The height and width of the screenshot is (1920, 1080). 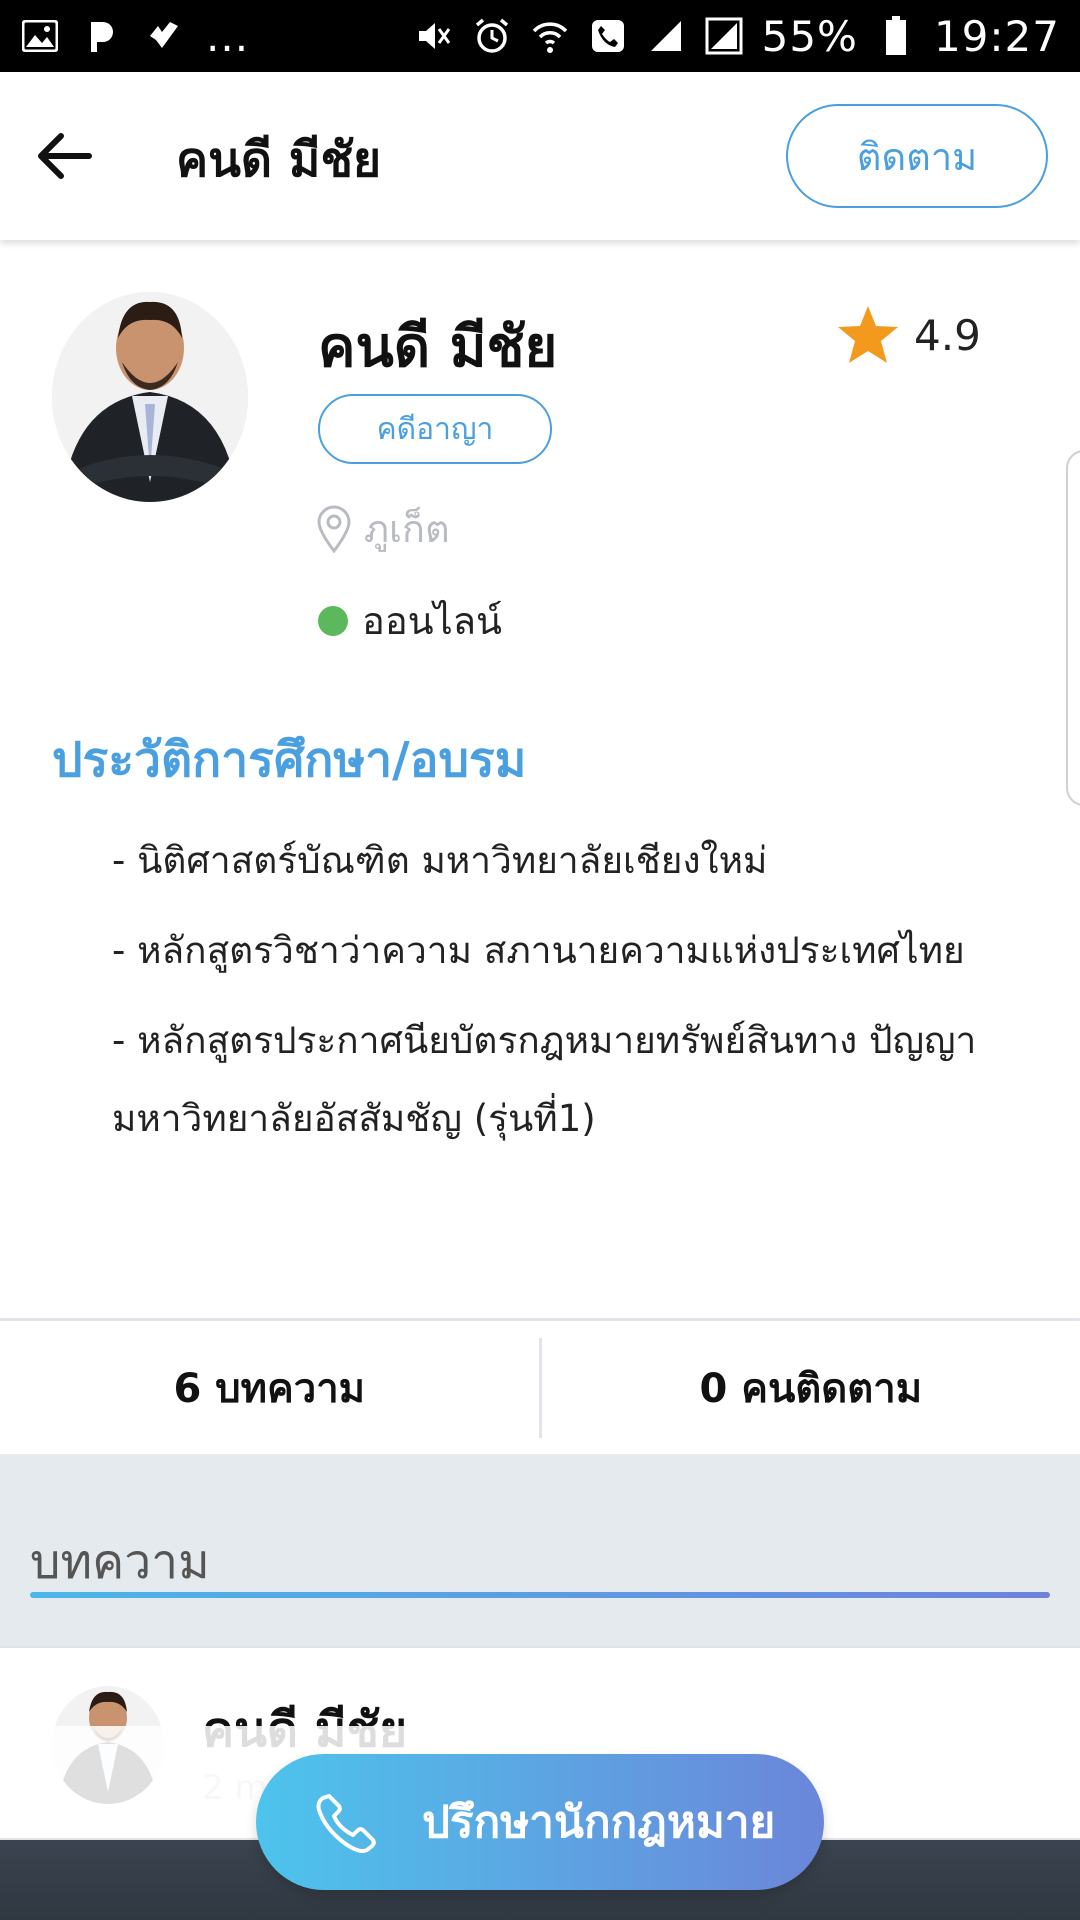 I want to click on check-notification-icon, so click(x=164, y=36).